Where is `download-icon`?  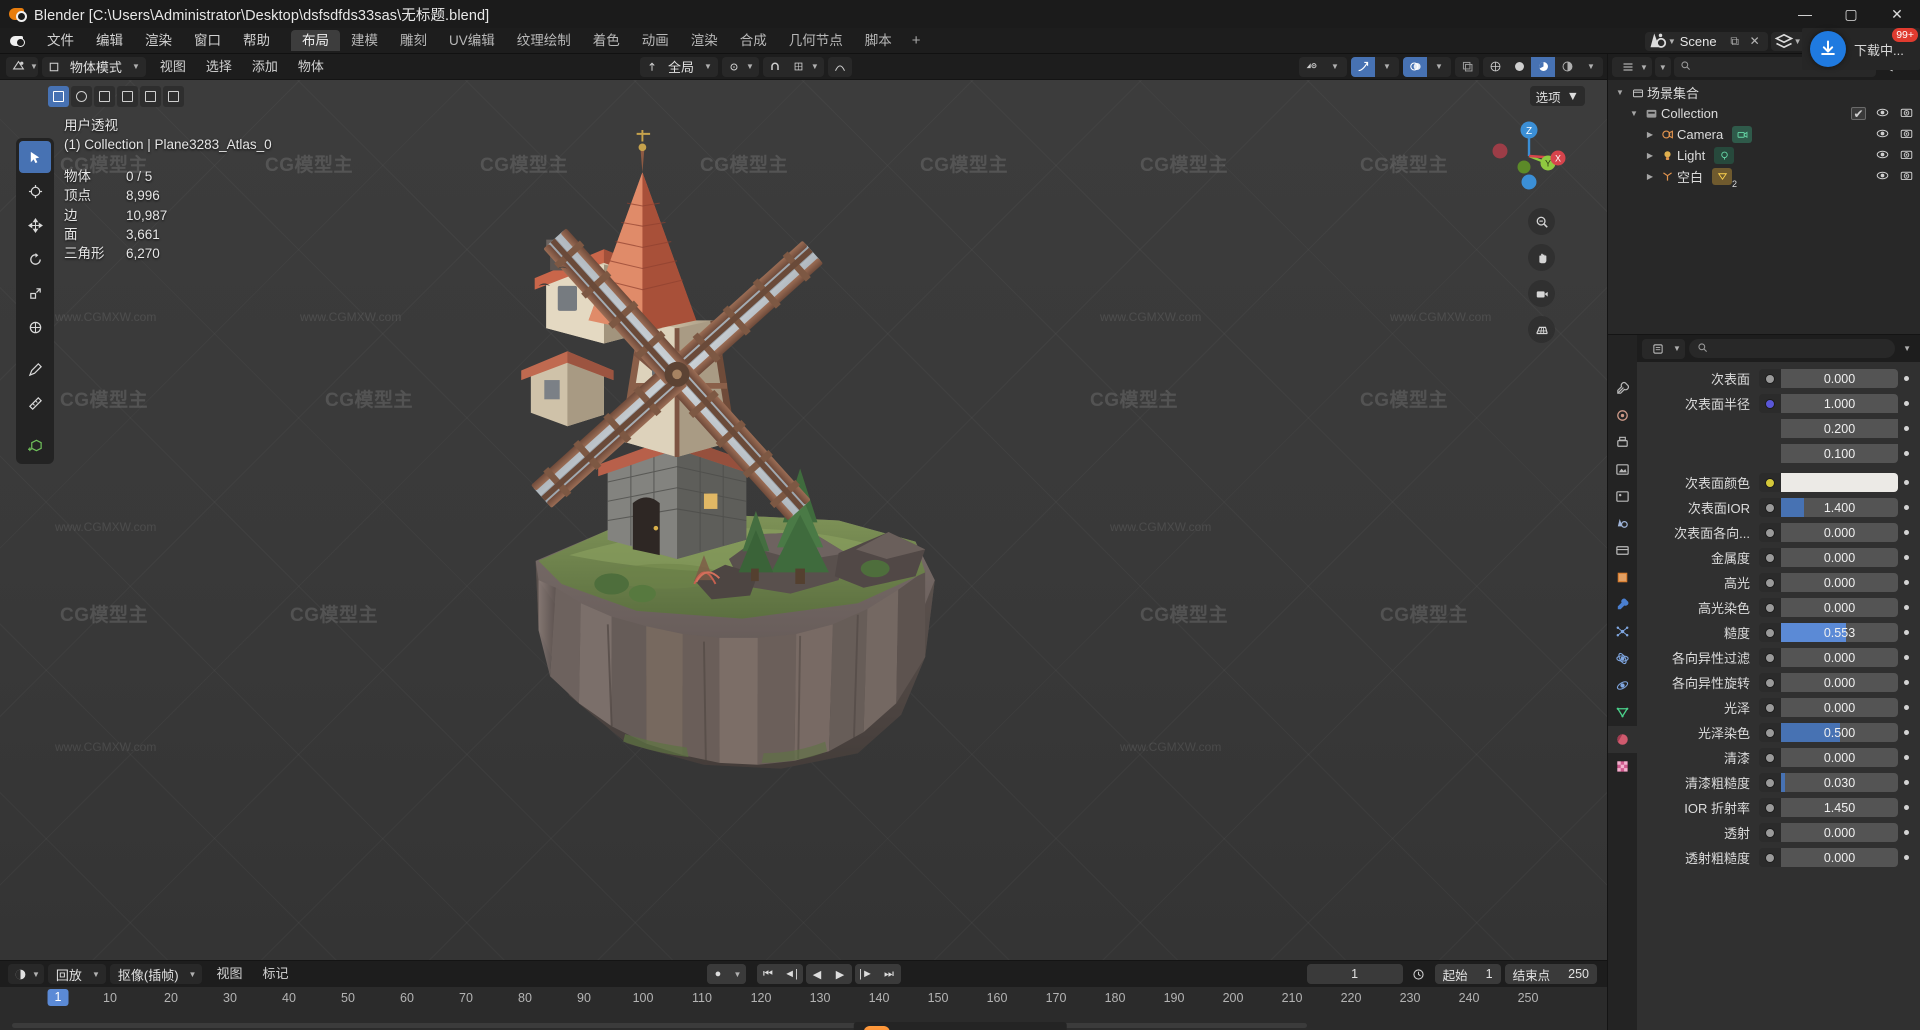 download-icon is located at coordinates (1828, 49).